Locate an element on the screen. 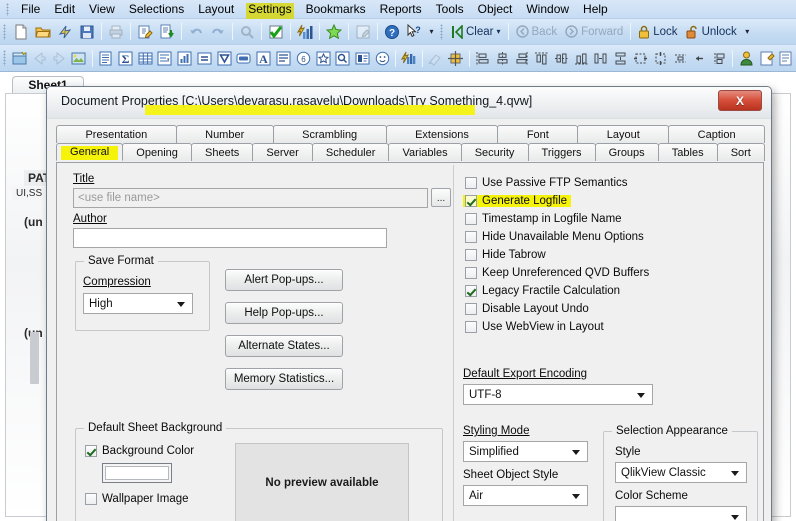 This screenshot has height=521, width=796. background-color-checkbox: Background Color is located at coordinates (139, 451).